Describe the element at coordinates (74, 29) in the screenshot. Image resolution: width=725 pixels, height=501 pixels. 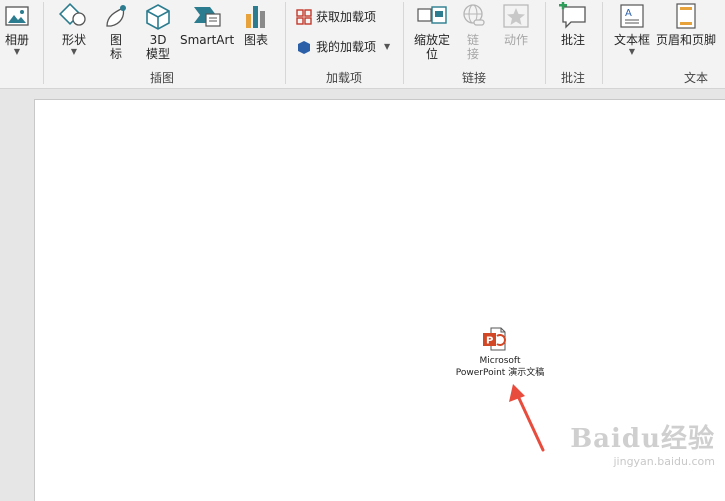
I see `shapes-button: 形状 ▼` at that location.